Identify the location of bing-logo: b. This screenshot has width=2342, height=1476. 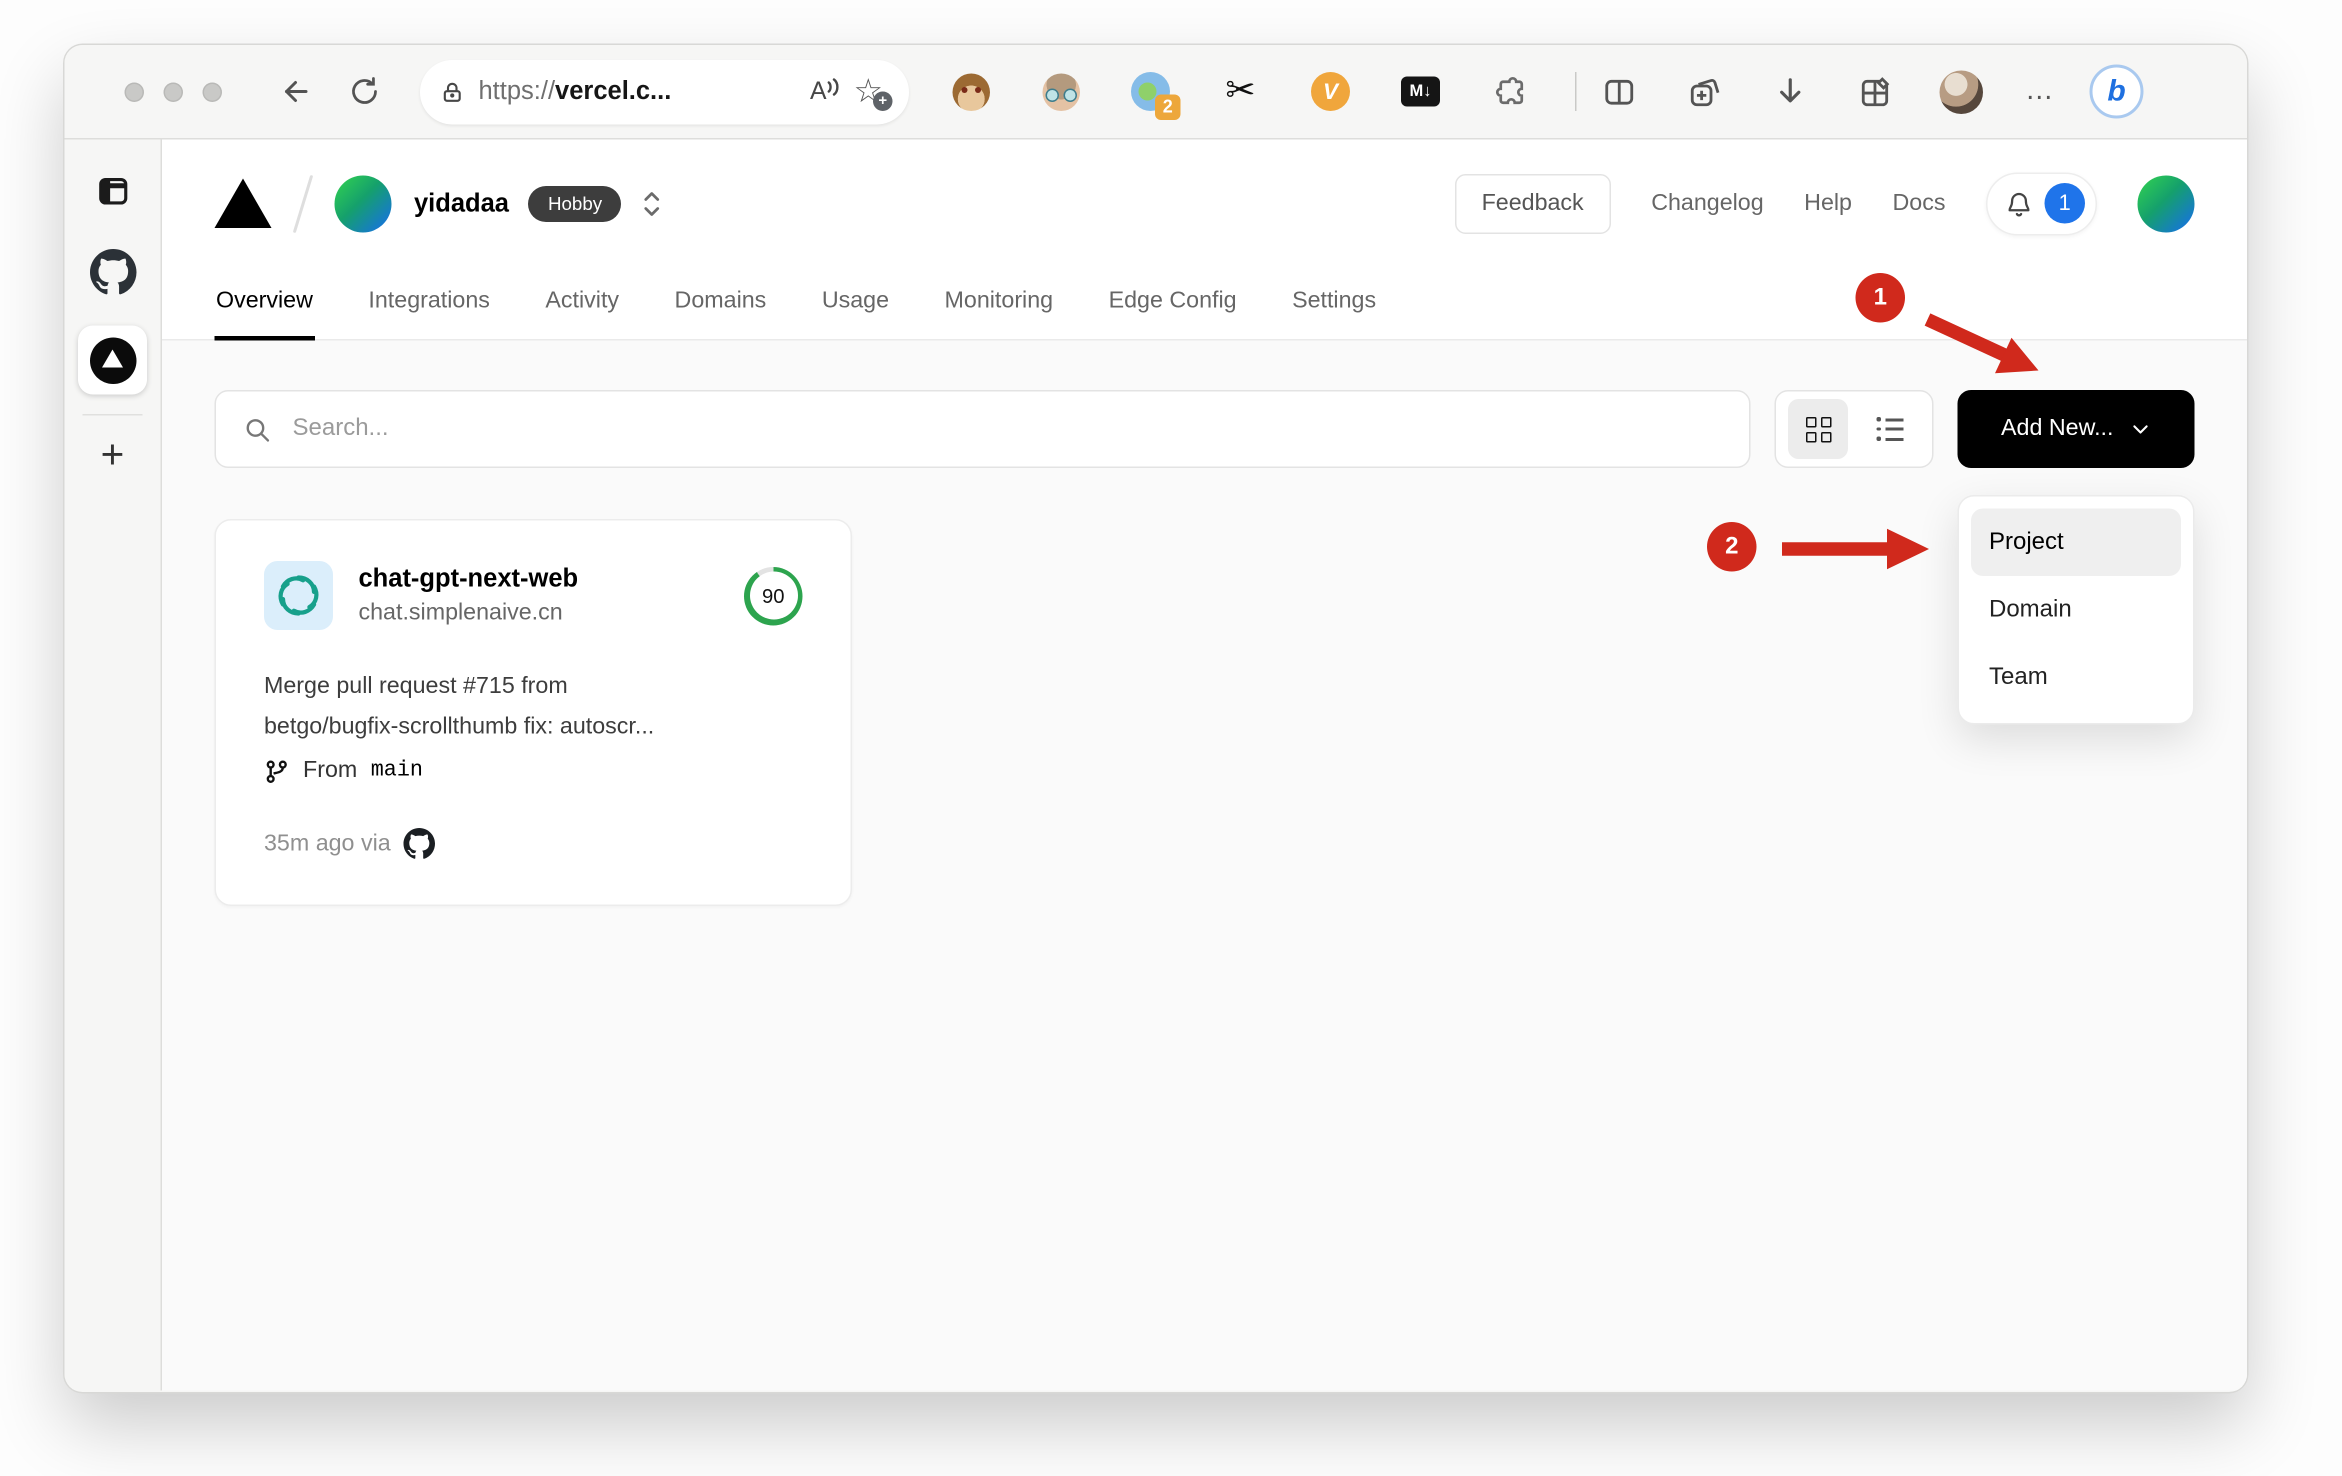
(2116, 91).